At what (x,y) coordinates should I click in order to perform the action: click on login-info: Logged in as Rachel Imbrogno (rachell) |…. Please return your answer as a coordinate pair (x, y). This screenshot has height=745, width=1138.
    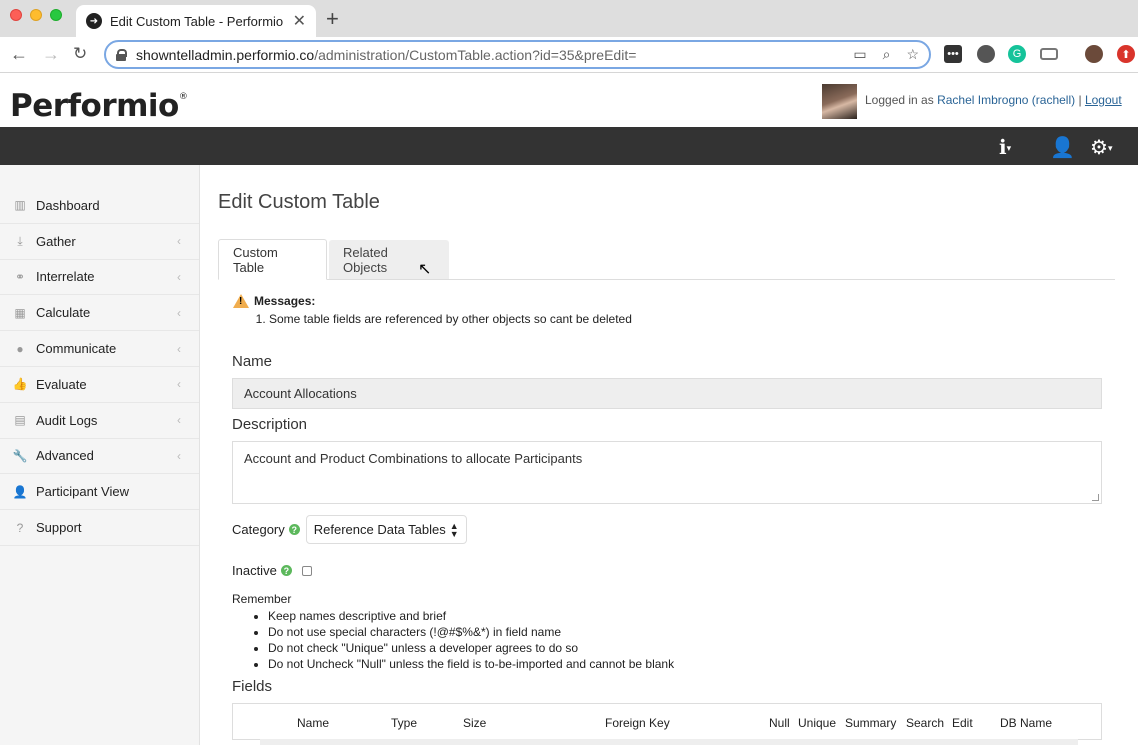
    Looking at the image, I should click on (993, 100).